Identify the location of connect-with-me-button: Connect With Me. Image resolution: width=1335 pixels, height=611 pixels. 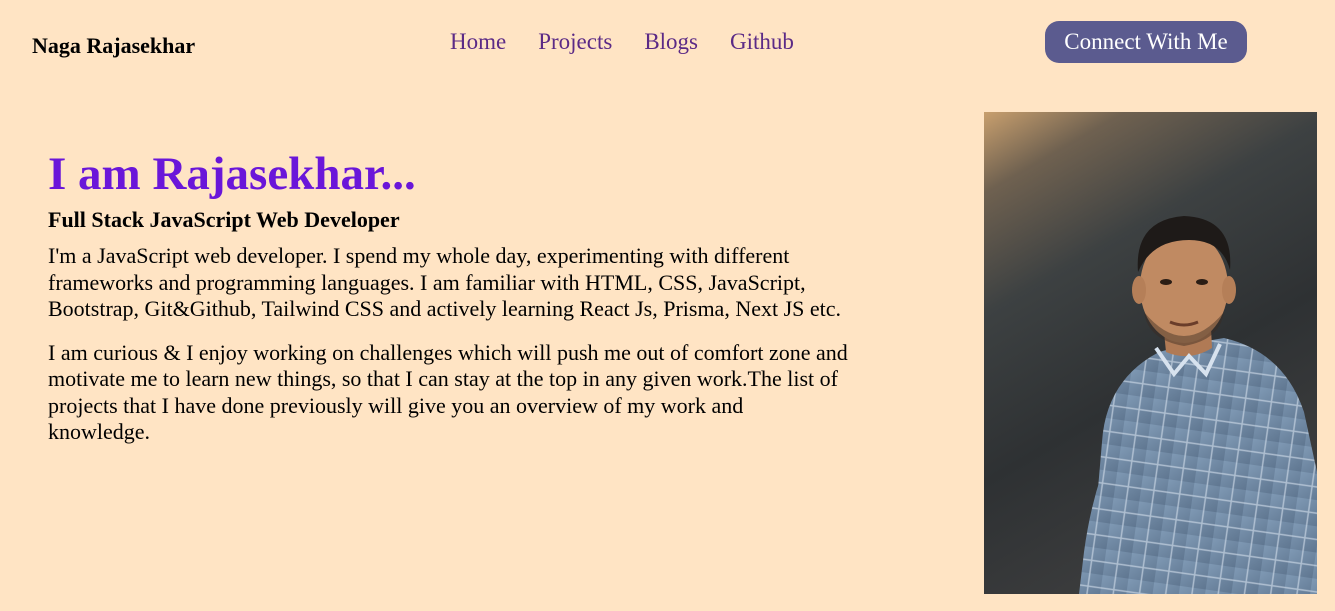
(1146, 42).